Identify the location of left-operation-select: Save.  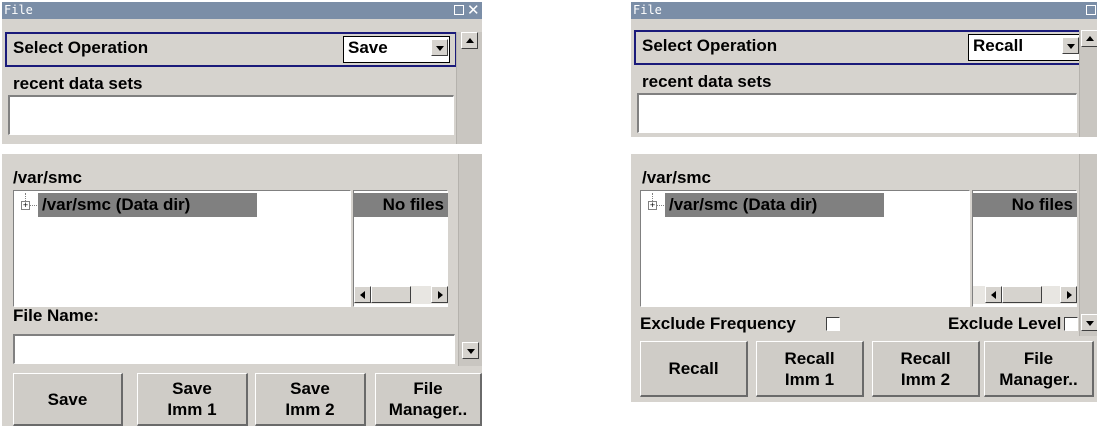
(396, 49).